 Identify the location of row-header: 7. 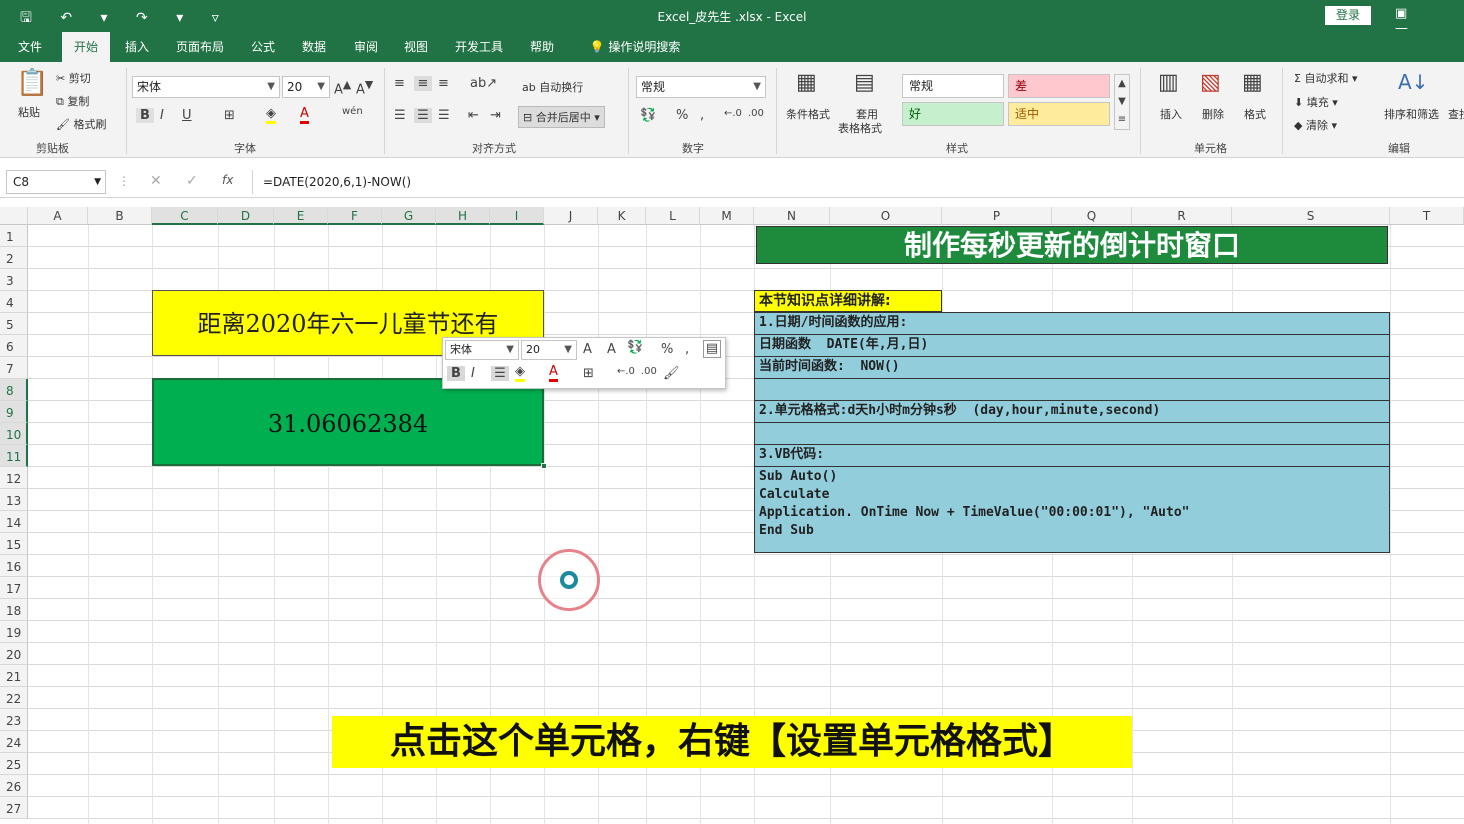
(14, 368).